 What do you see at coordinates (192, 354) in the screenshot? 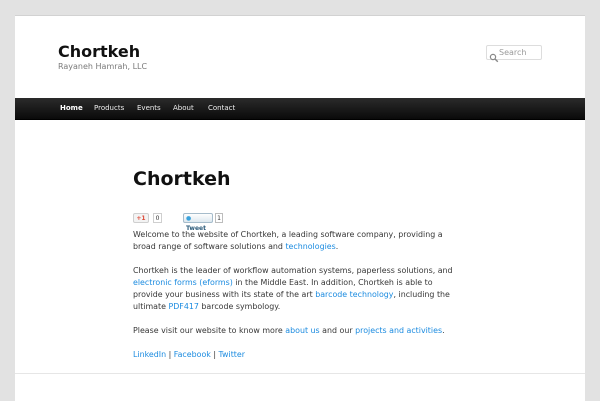
I see `facebook-link: Facebook` at bounding box center [192, 354].